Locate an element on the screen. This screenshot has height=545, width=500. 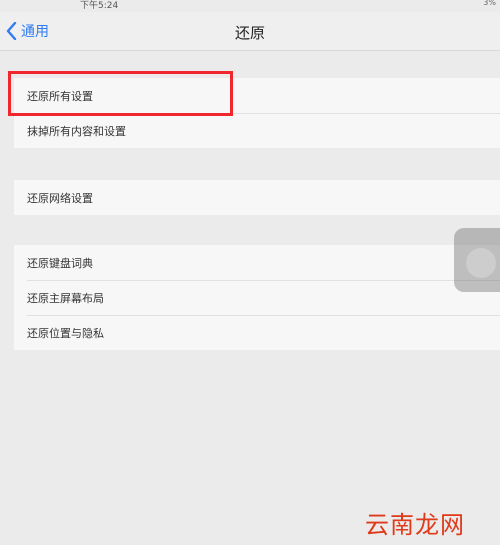
reset-network-settings-row: 还原网络设置 is located at coordinates (257, 197).